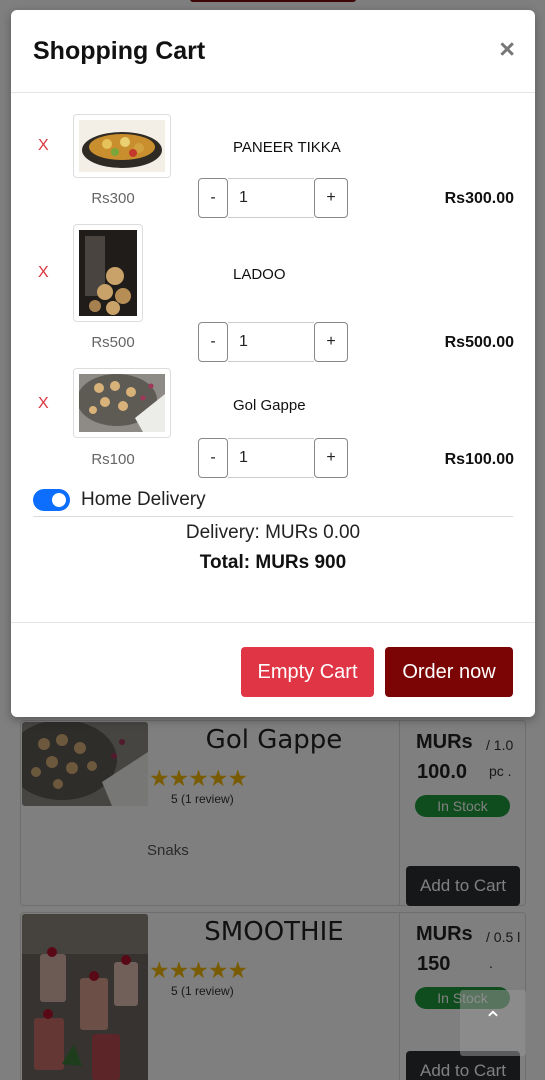 The width and height of the screenshot is (545, 1080). What do you see at coordinates (113, 459) in the screenshot?
I see `unit-price: Rs100` at bounding box center [113, 459].